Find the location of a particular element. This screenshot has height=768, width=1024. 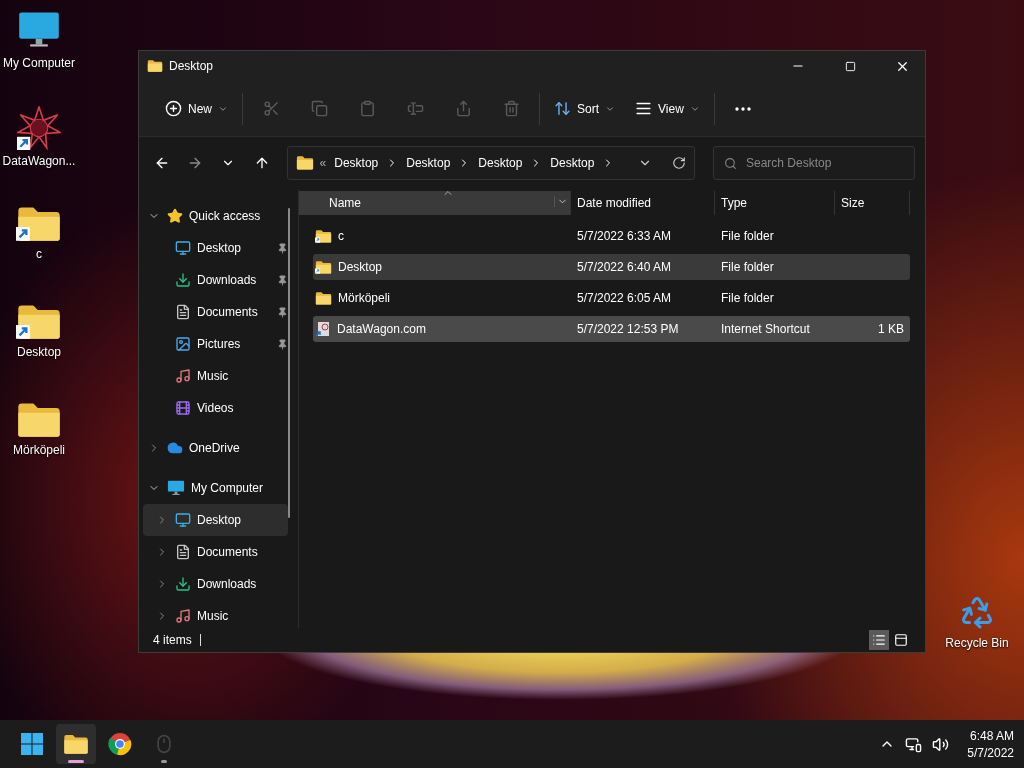

delete-icon is located at coordinates (511, 108).